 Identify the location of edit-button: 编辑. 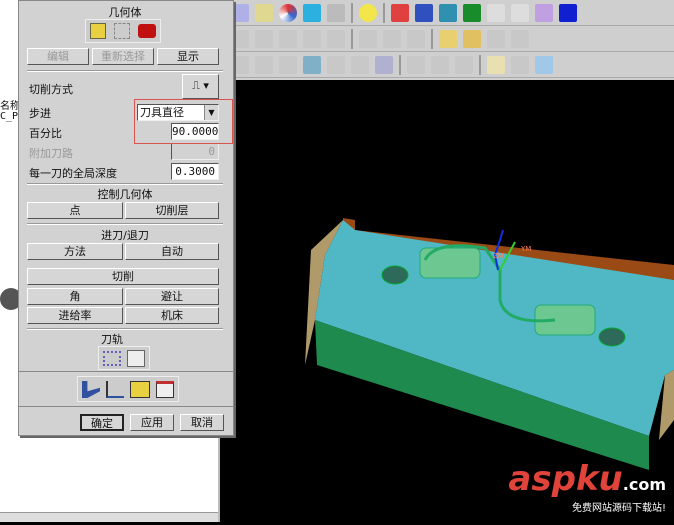
(58, 56).